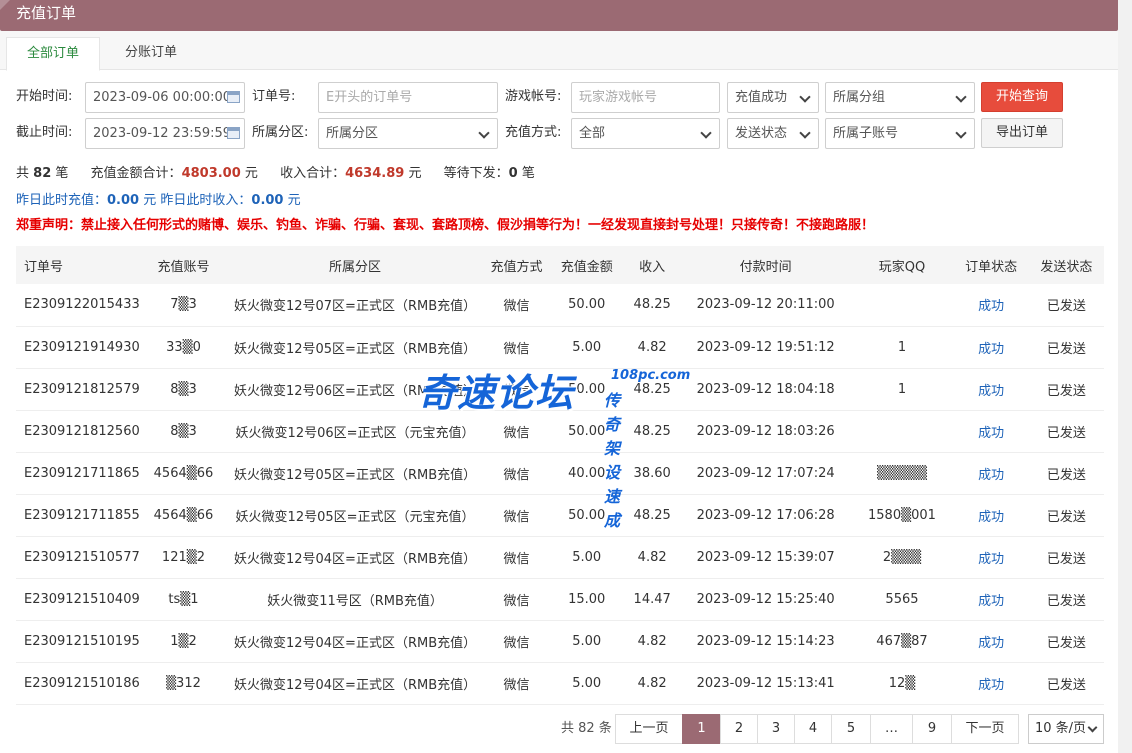  Describe the element at coordinates (587, 265) in the screenshot. I see `column-header: 充值金额` at that location.